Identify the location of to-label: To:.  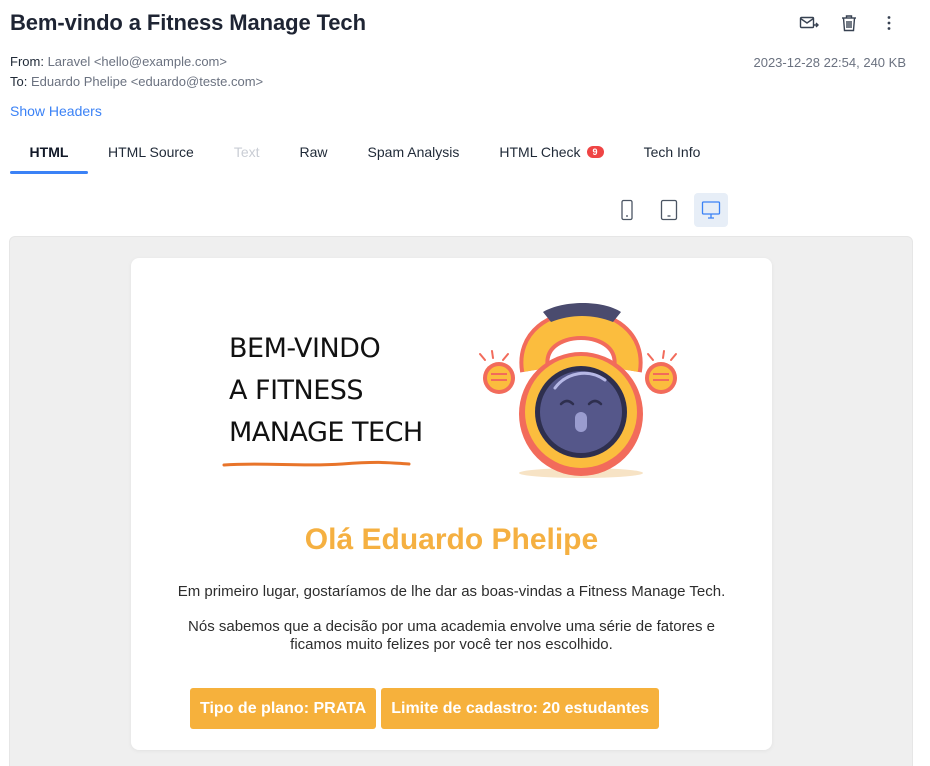
(19, 81).